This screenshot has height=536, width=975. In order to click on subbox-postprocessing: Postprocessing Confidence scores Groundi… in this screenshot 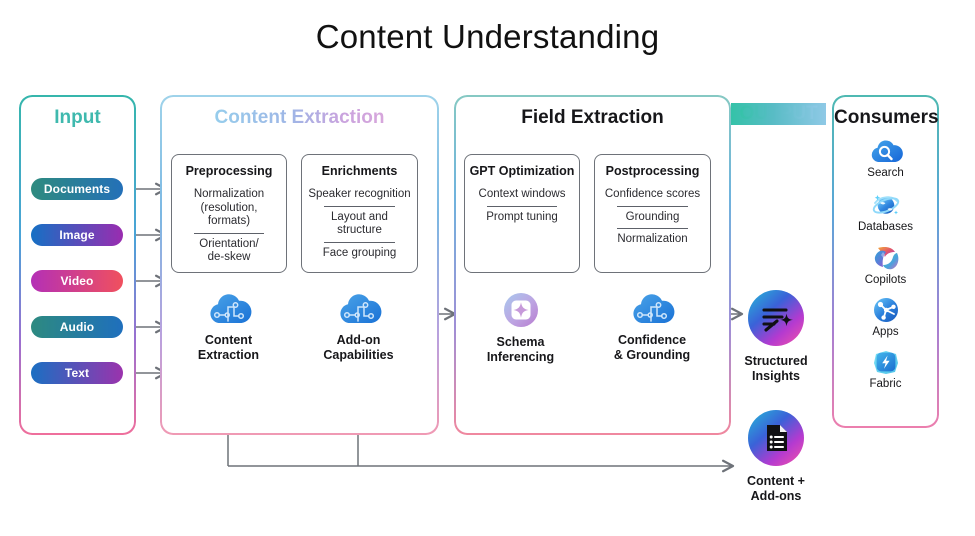, I will do `click(652, 213)`.